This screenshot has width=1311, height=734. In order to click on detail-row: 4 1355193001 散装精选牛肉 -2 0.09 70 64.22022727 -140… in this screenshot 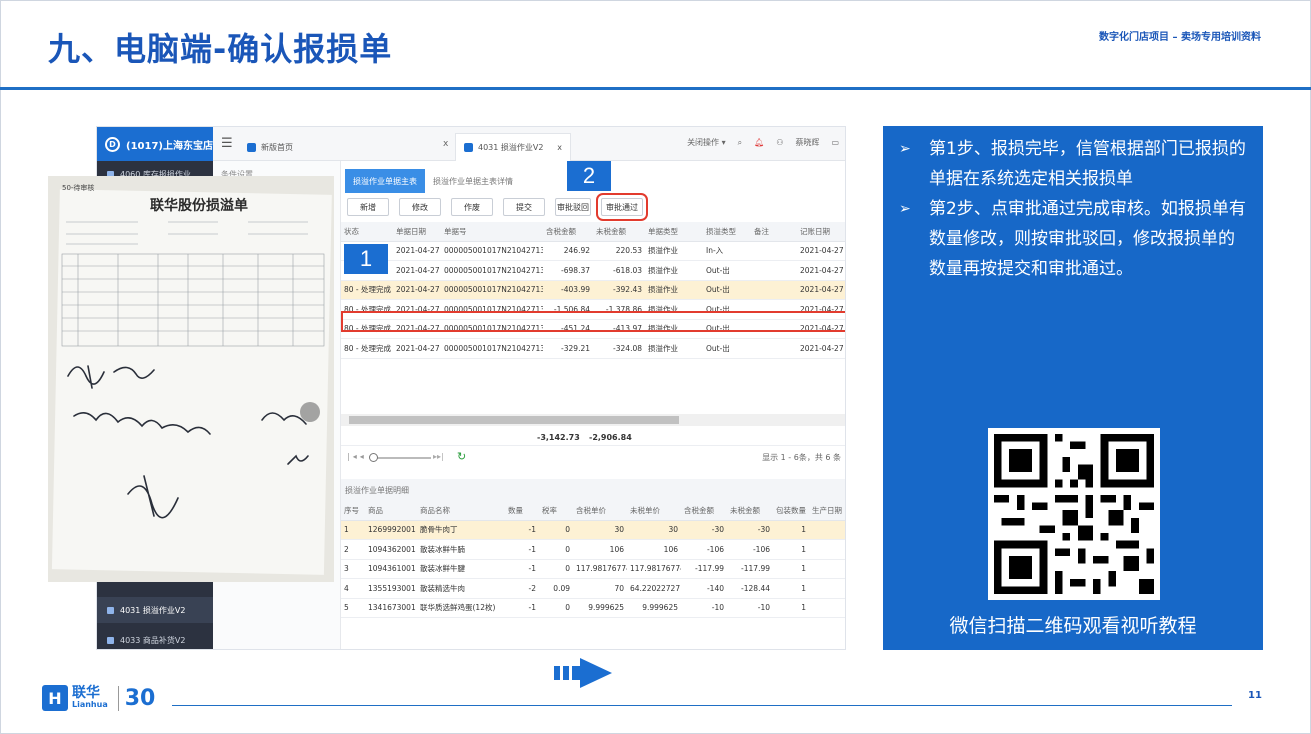, I will do `click(593, 588)`.